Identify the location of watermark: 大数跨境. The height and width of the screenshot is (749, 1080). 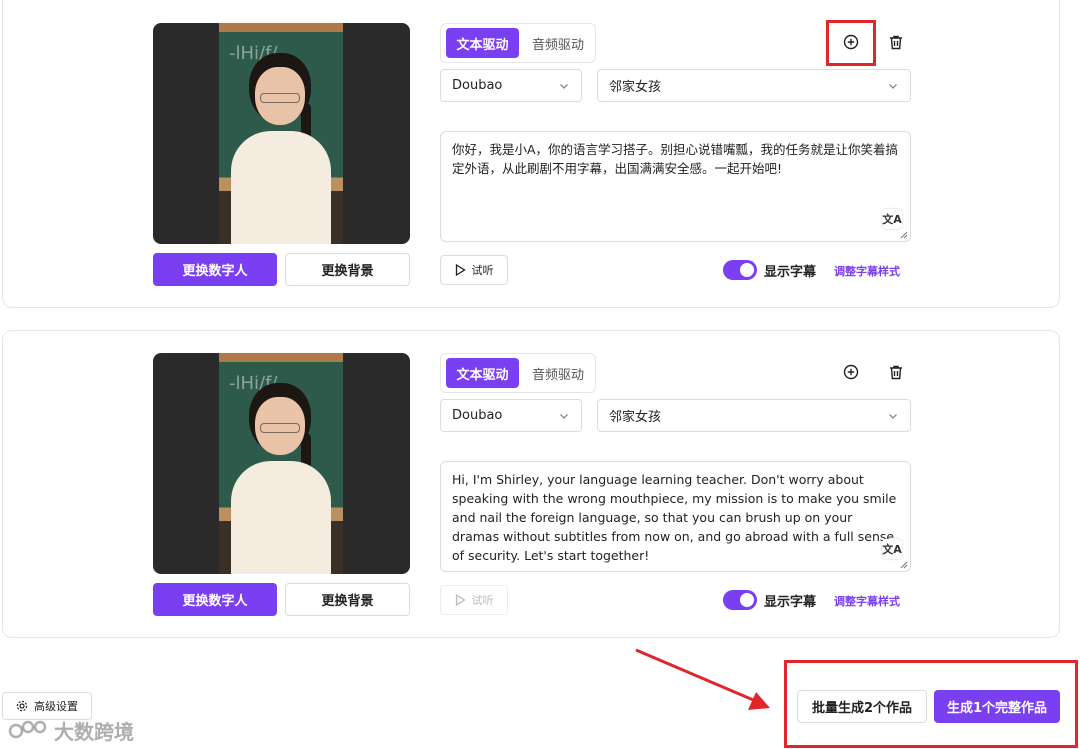
(71, 730).